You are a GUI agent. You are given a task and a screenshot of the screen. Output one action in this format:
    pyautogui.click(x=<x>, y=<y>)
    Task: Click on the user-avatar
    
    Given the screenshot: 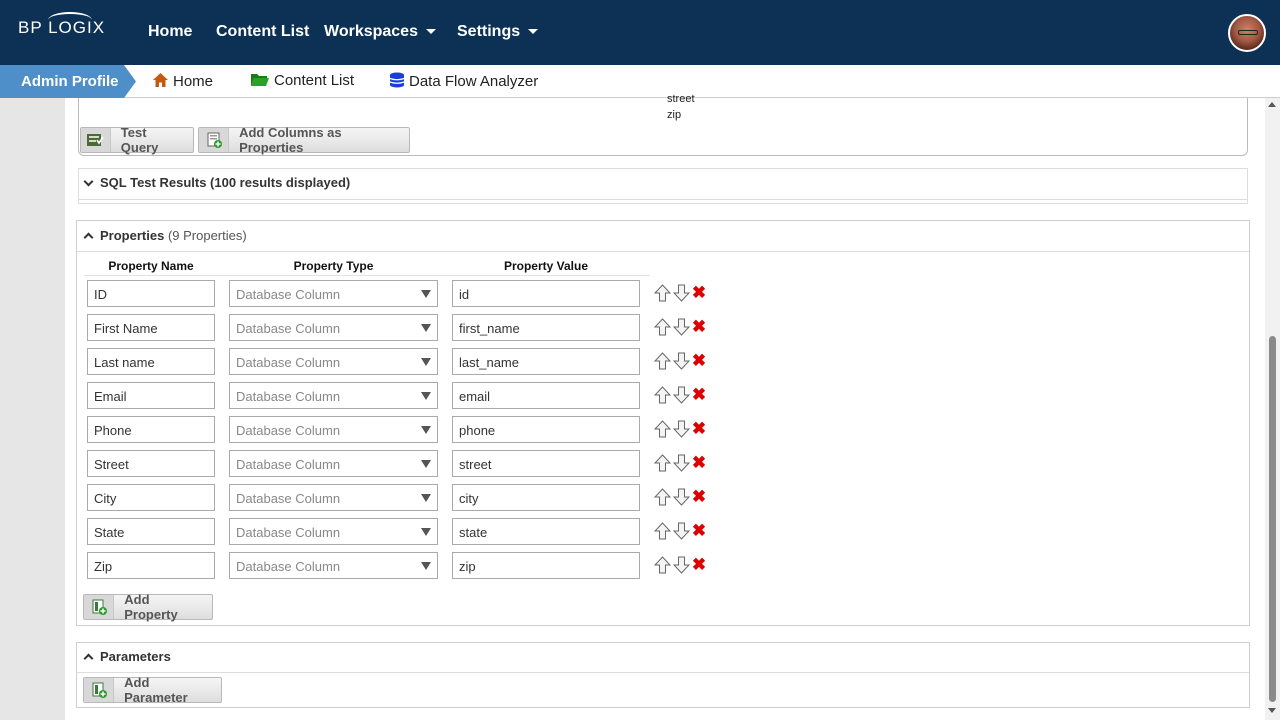 What is the action you would take?
    pyautogui.click(x=1247, y=33)
    